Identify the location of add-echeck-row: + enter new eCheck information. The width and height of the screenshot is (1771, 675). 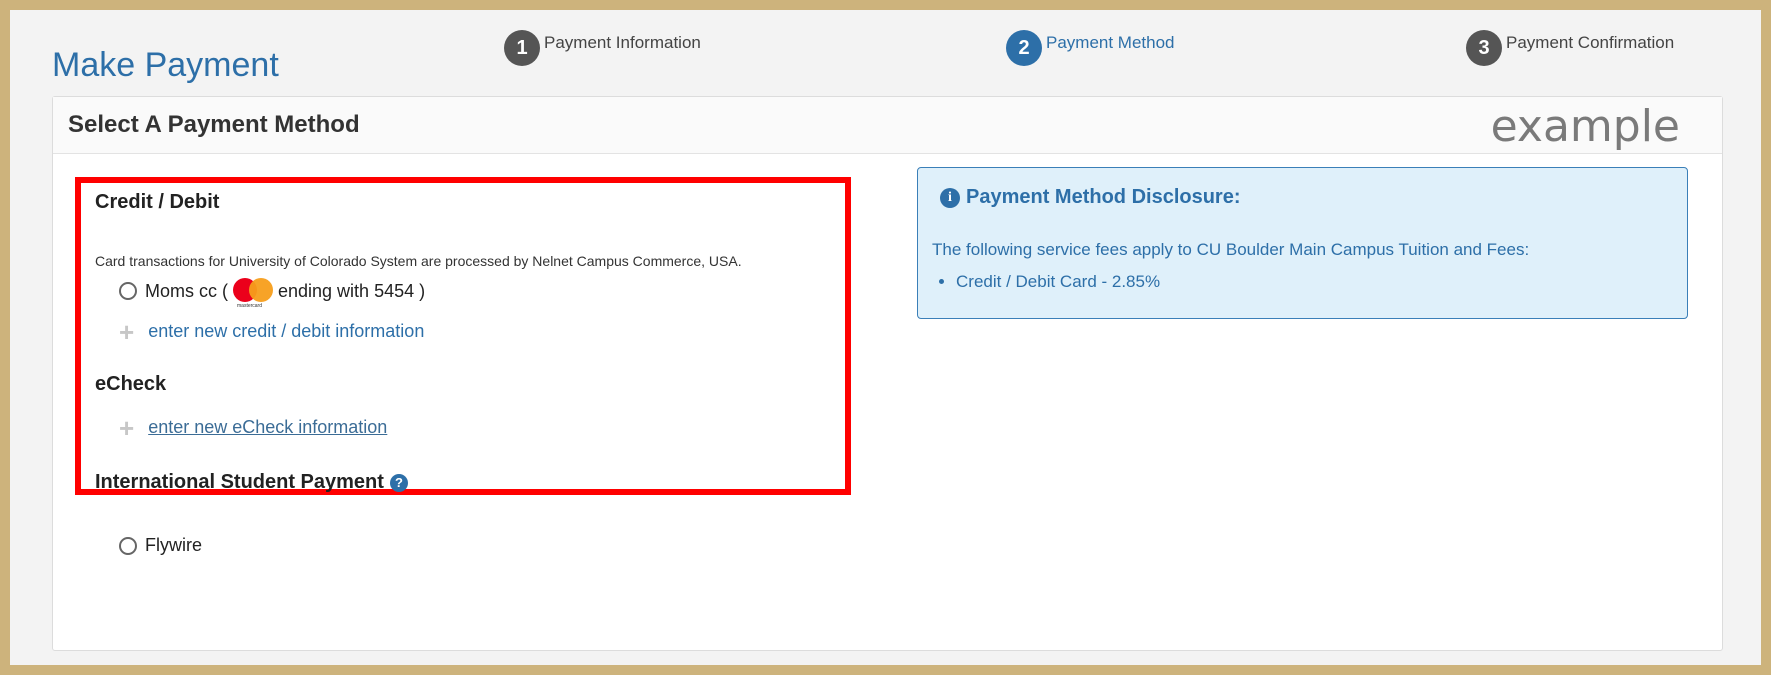
(253, 427).